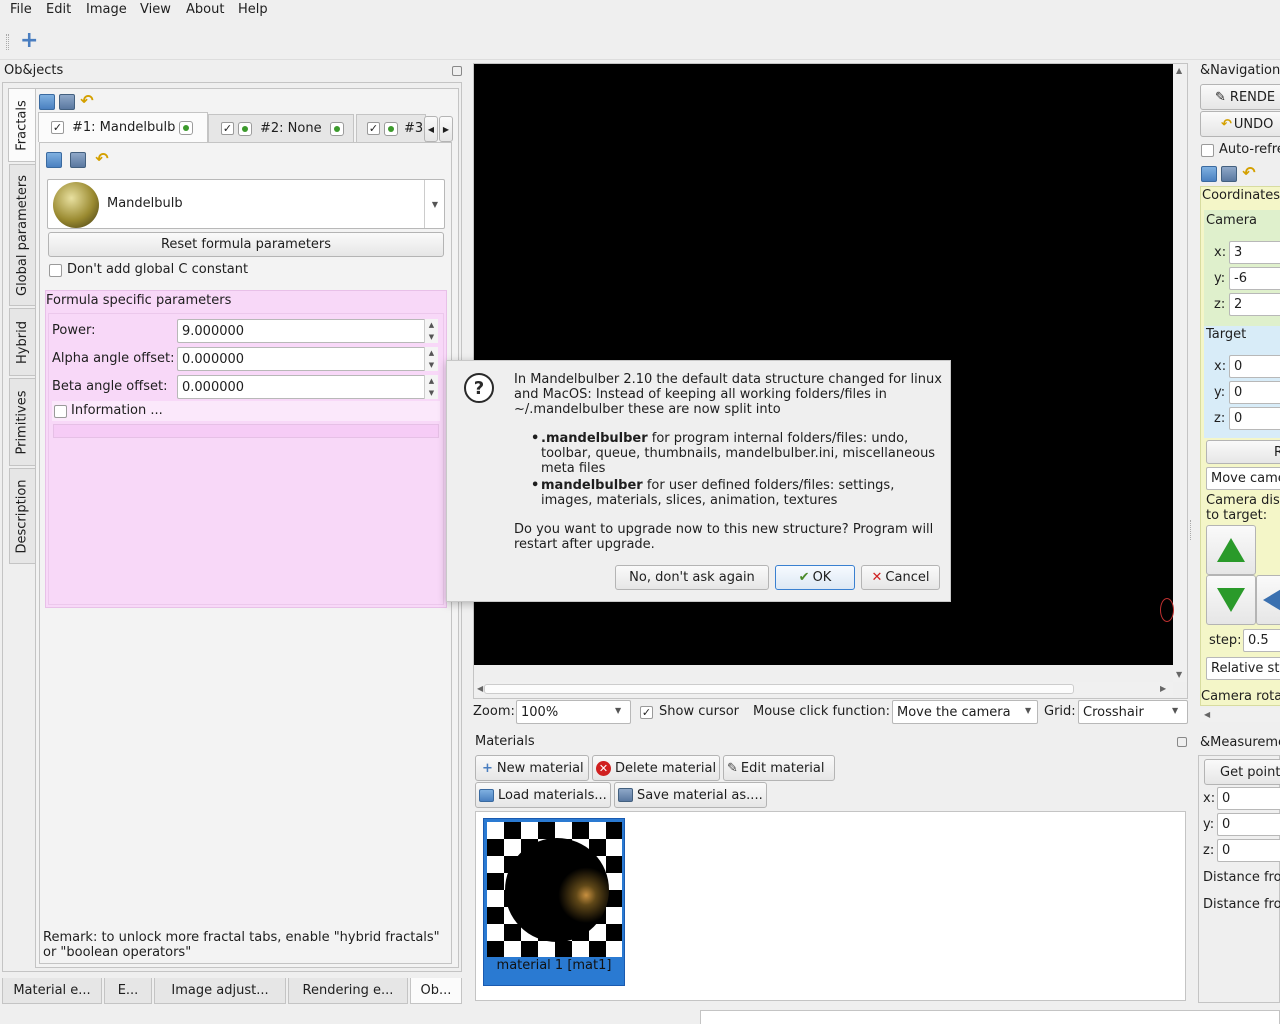 The width and height of the screenshot is (1280, 1024). I want to click on beta-spinner: ▲ ▼, so click(431, 387).